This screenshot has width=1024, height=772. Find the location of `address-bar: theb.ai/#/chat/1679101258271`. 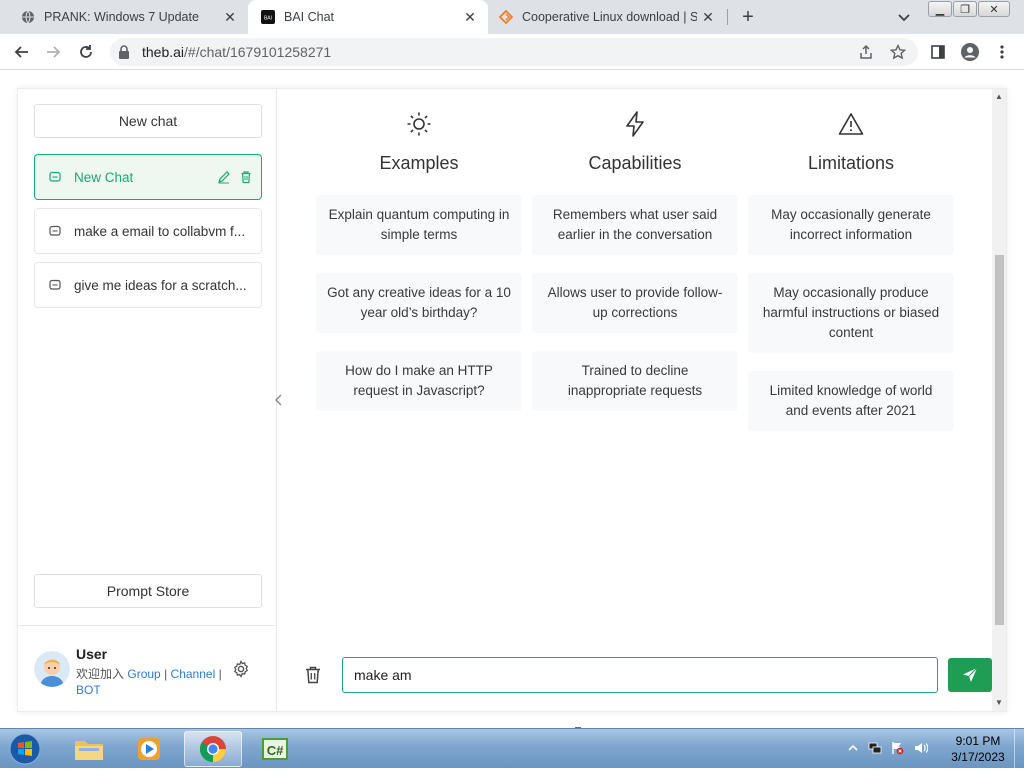

address-bar: theb.ai/#/chat/1679101258271 is located at coordinates (514, 52).